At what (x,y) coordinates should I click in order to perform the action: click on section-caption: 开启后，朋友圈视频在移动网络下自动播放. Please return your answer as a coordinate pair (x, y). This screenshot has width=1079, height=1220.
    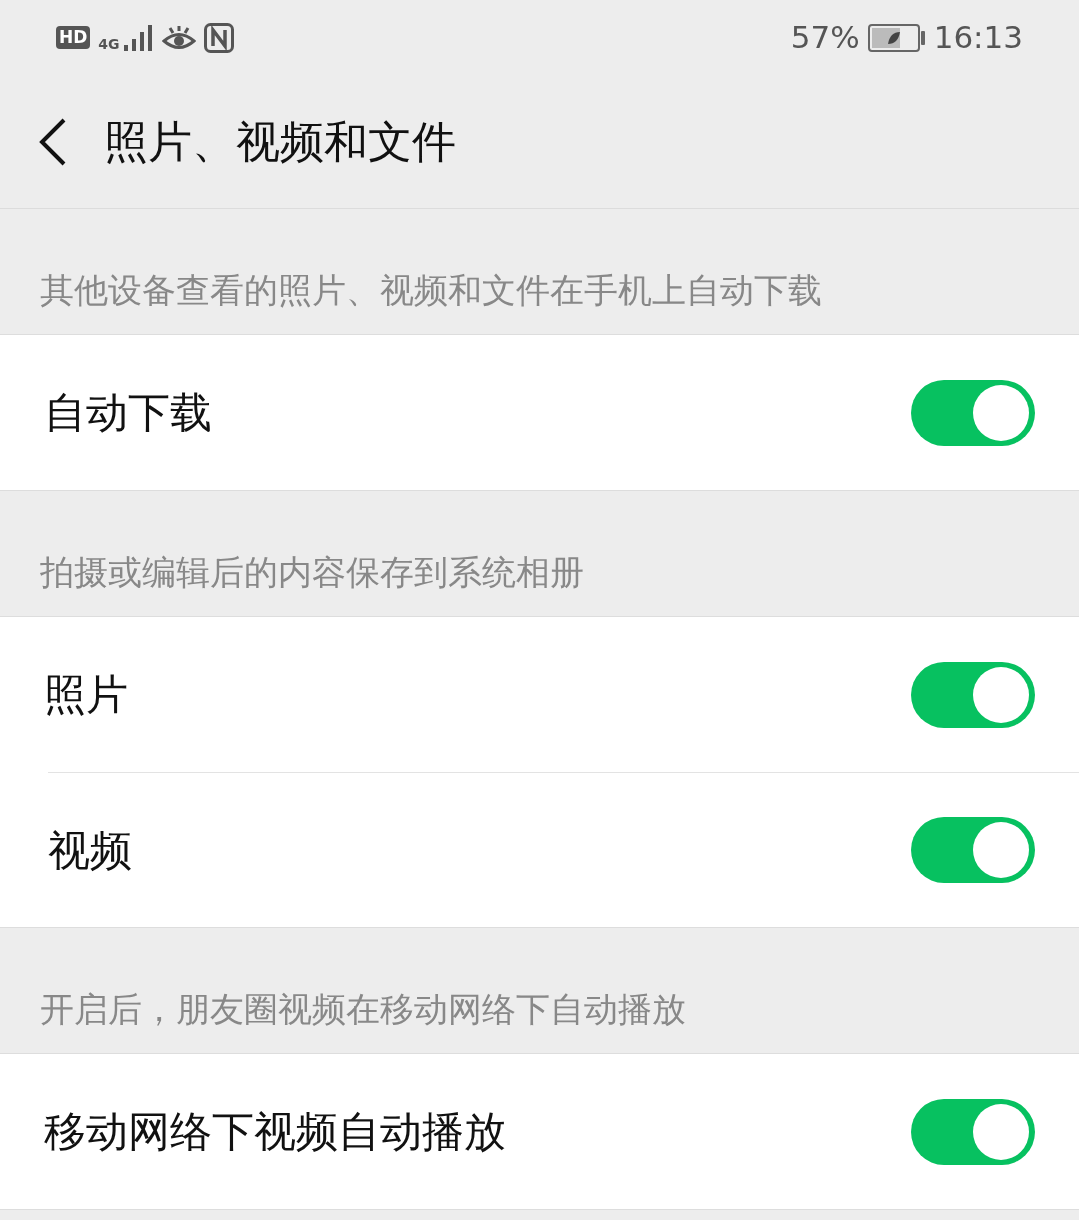
    Looking at the image, I should click on (363, 1009).